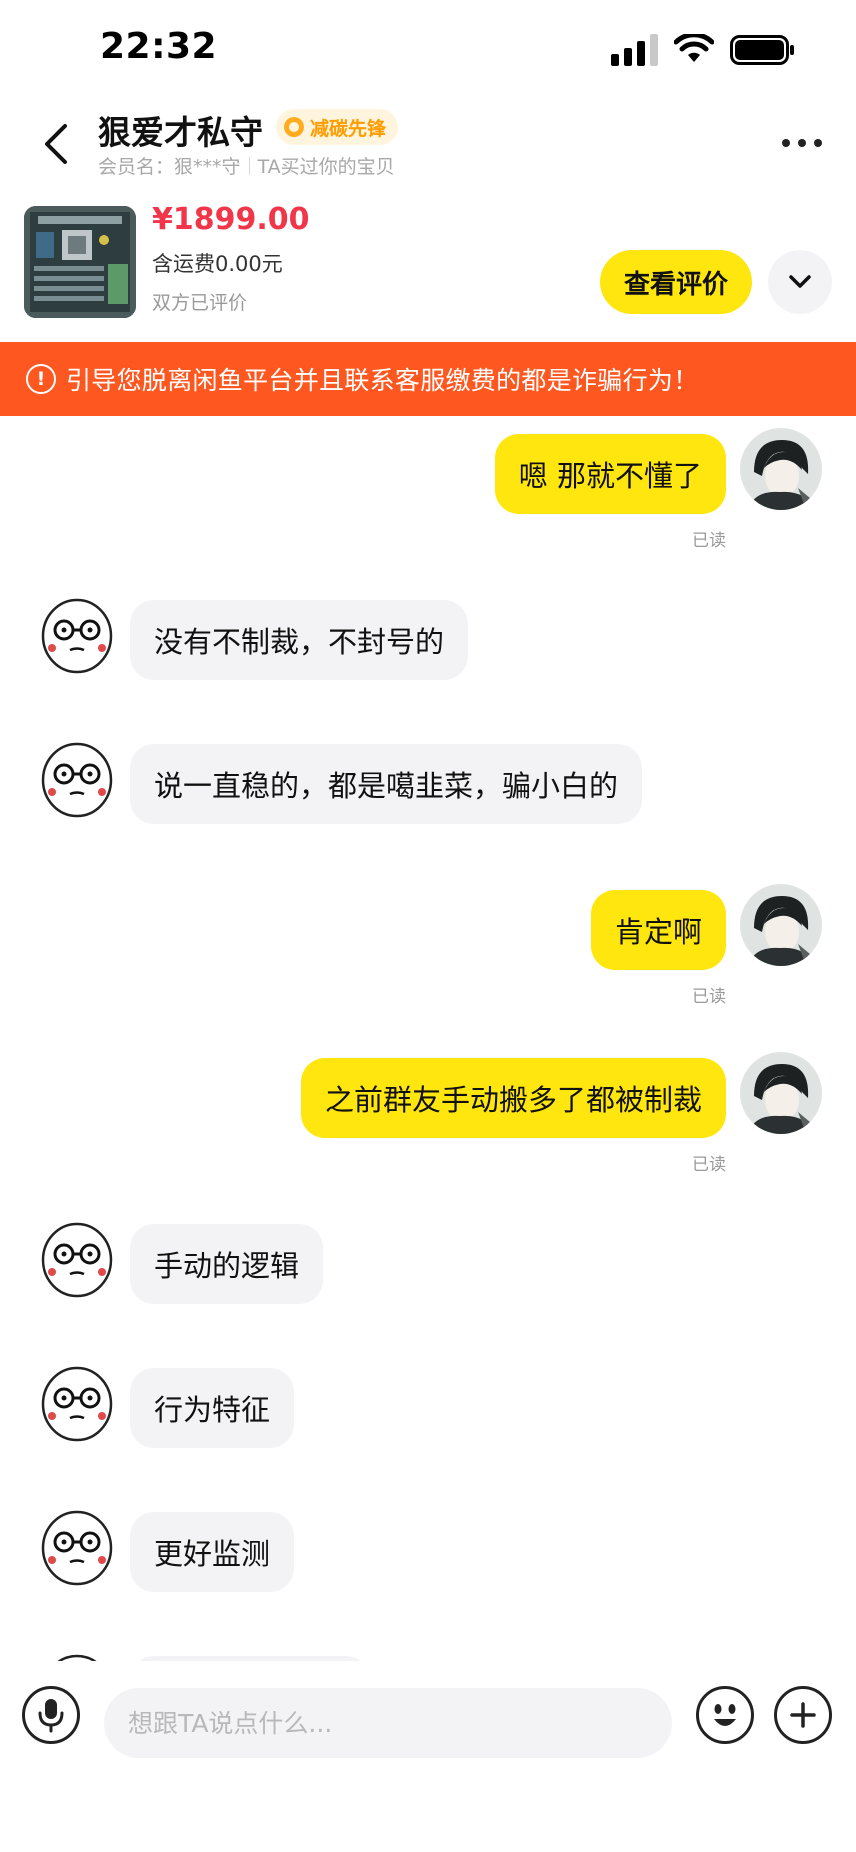 The image size is (856, 1852). Describe the element at coordinates (694, 48) in the screenshot. I see `wifi-icon` at that location.